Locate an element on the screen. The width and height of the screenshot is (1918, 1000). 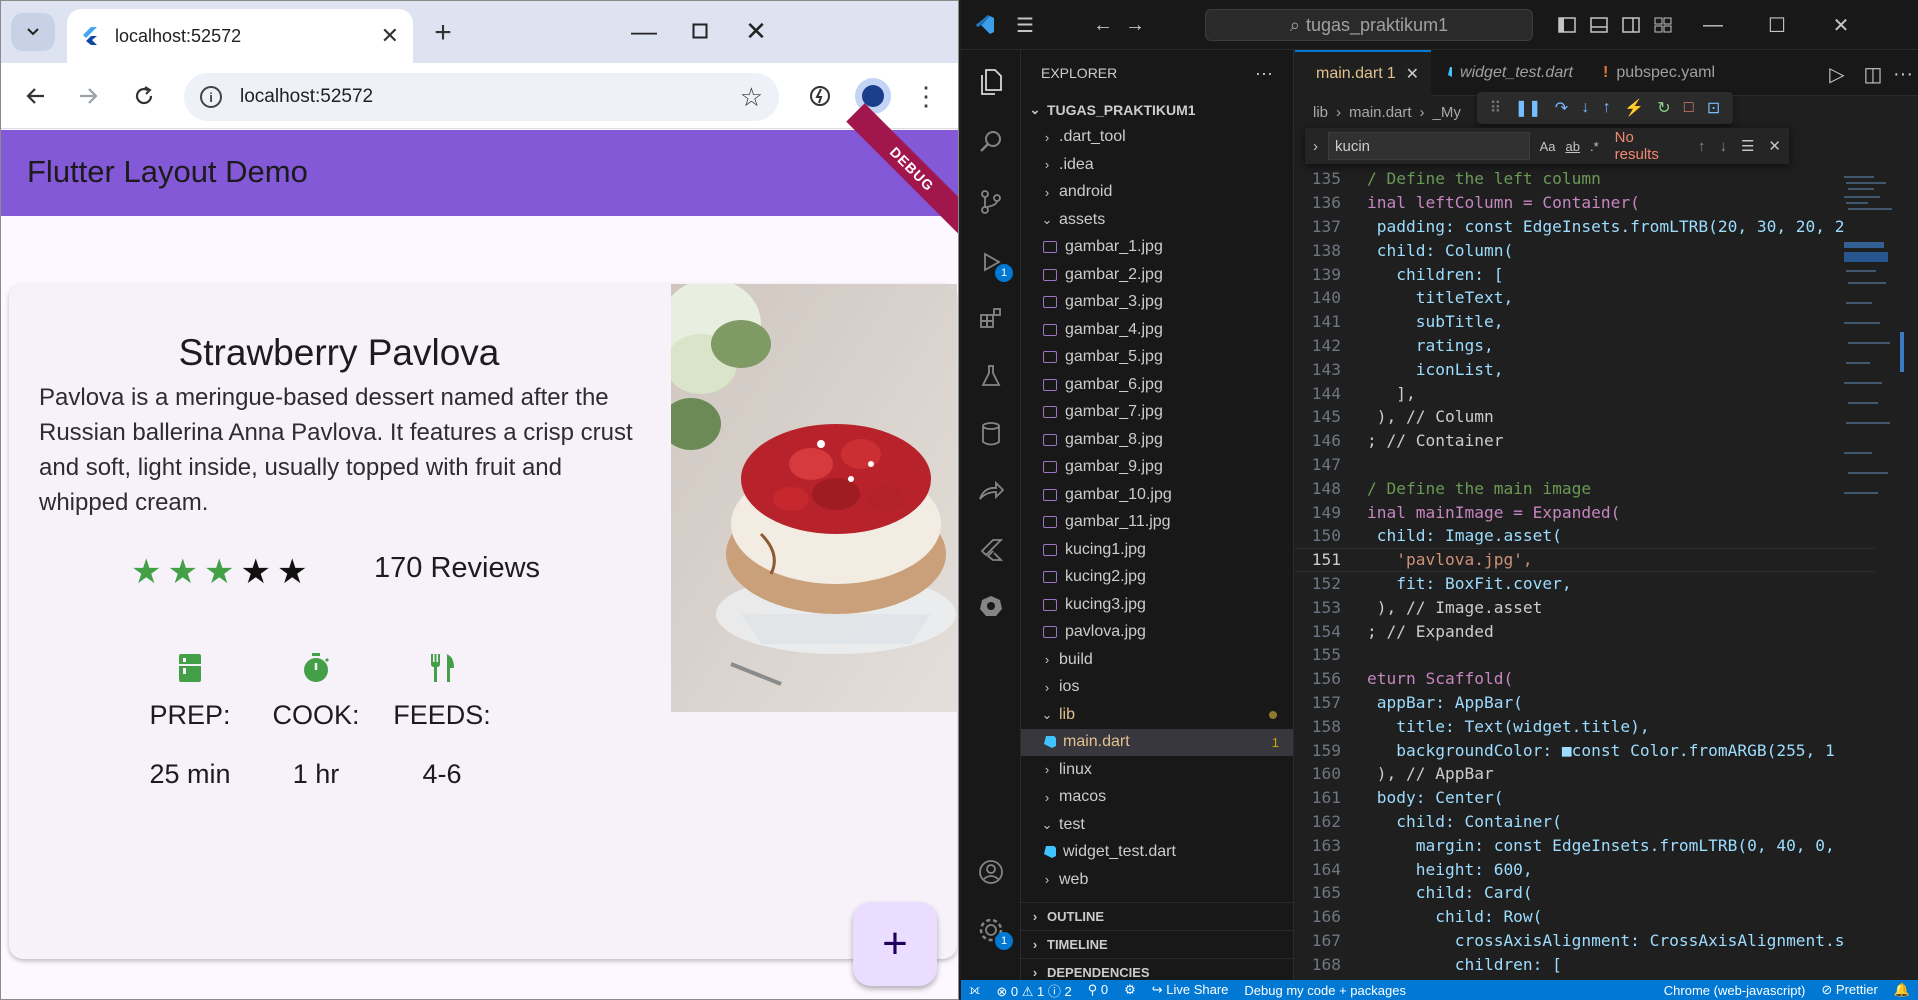
ports-status: ⚲ 0 is located at coordinates (1098, 990).